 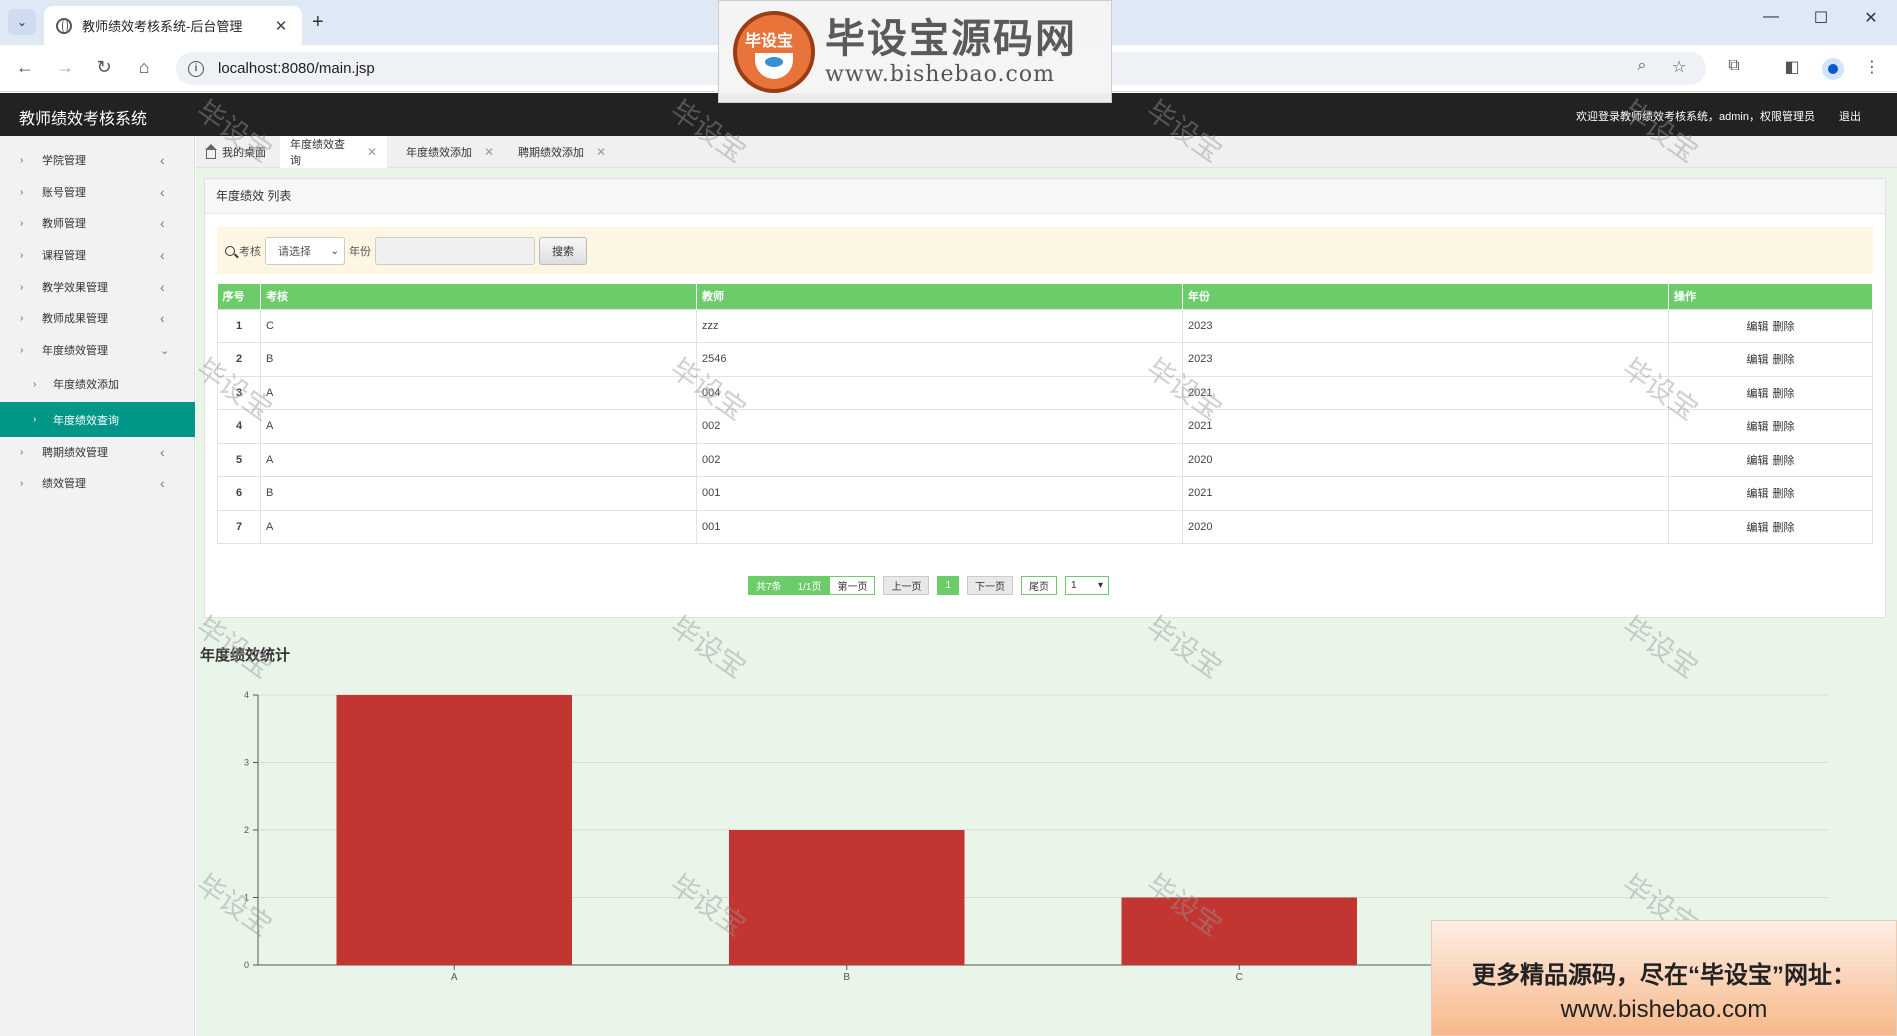 I want to click on back-icon: ←, so click(x=25, y=67).